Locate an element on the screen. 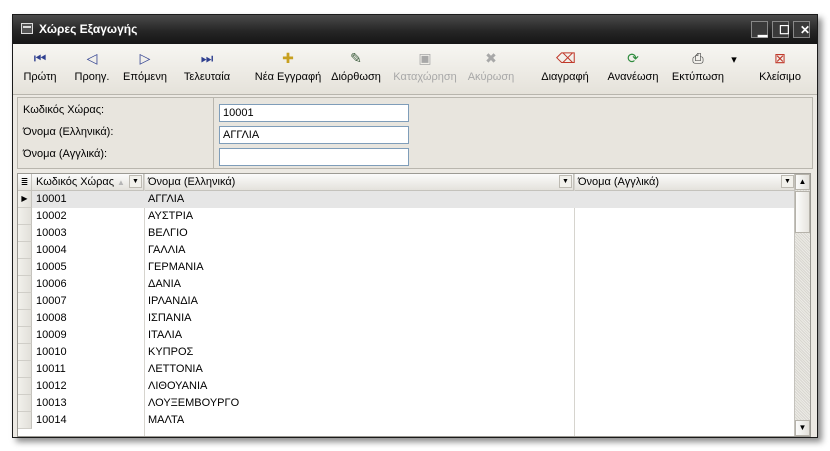 The width and height of the screenshot is (830, 451). close-form-icon: ⊠ is located at coordinates (780, 58).